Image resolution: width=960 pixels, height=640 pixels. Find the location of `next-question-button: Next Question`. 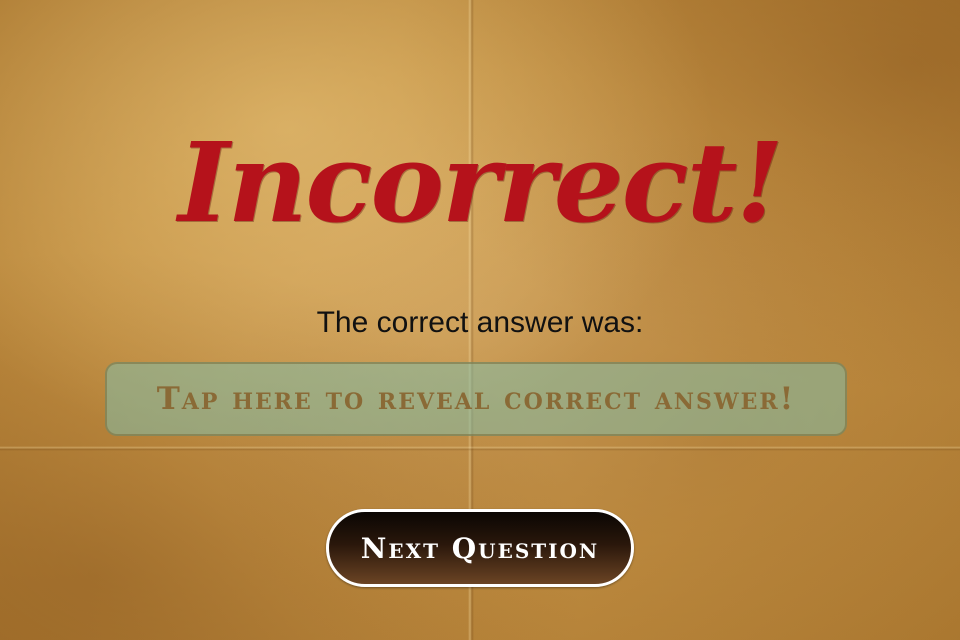

next-question-button: Next Question is located at coordinates (480, 548).